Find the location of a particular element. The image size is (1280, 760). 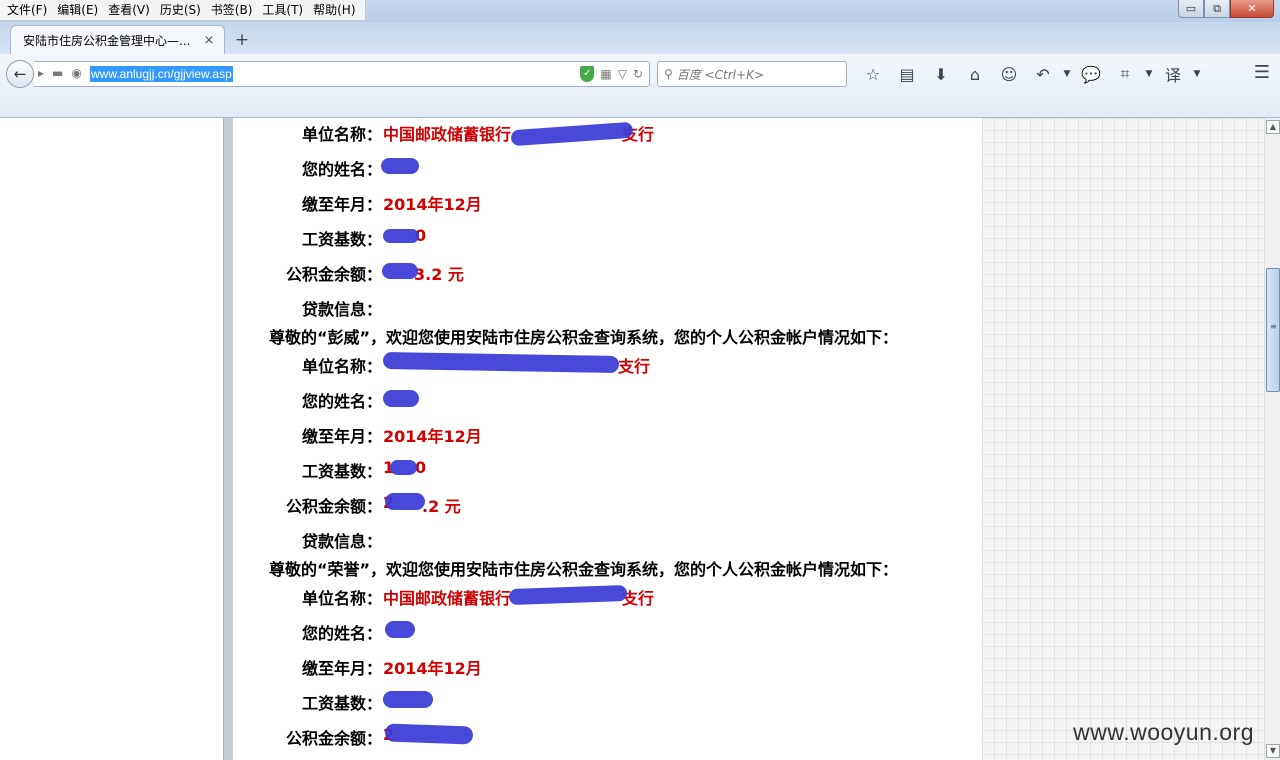

back-arrow-icon: ← is located at coordinates (20, 74).